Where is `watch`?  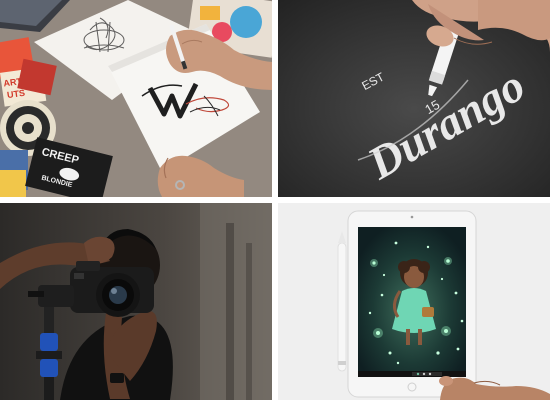
watch is located at coordinates (117, 378).